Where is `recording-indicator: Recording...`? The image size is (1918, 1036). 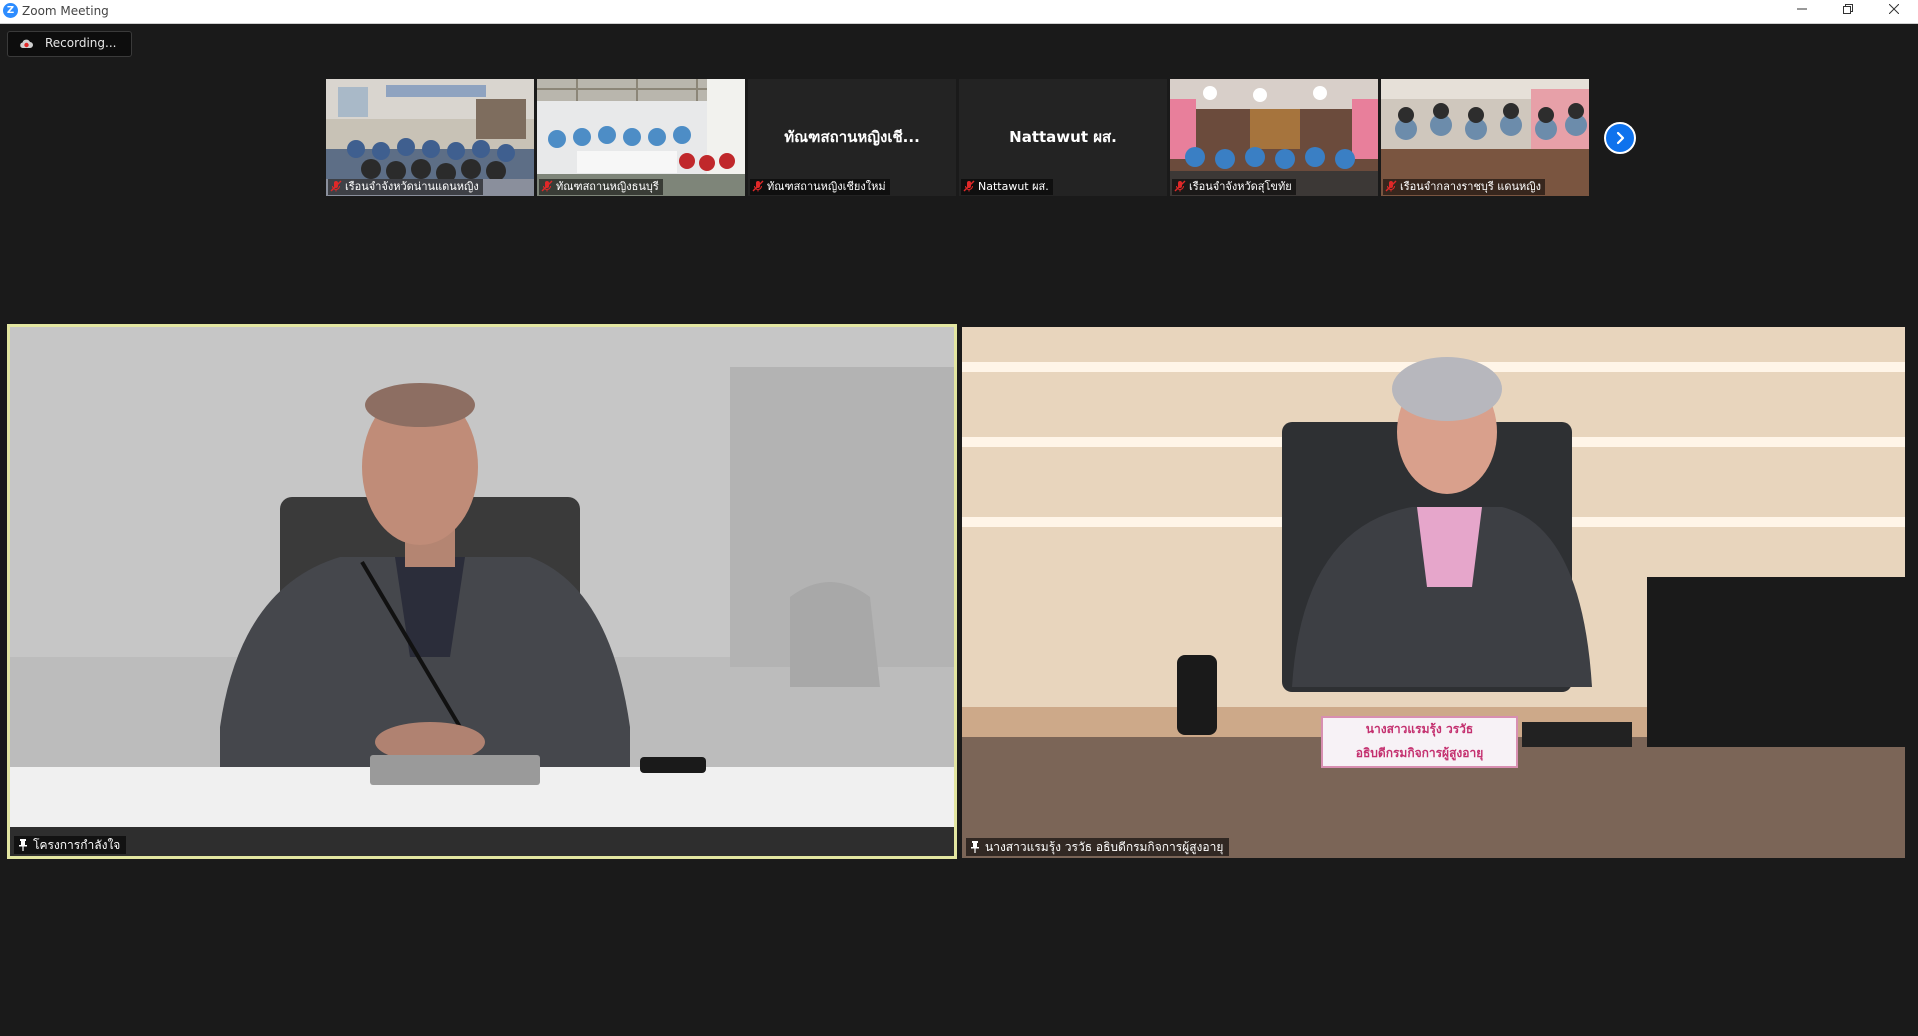
recording-indicator: Recording... is located at coordinates (69, 44).